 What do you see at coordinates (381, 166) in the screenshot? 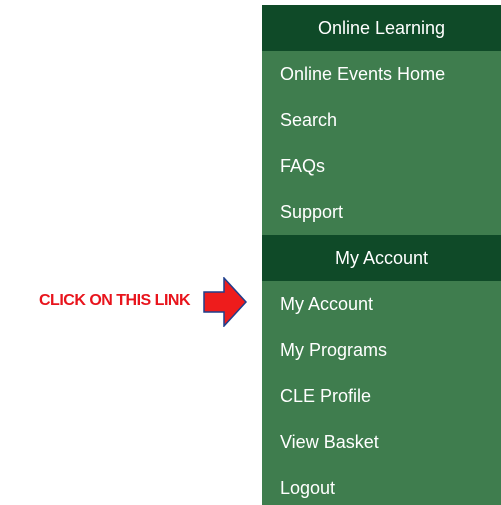
I see `menu-item-faqs: FAQs` at bounding box center [381, 166].